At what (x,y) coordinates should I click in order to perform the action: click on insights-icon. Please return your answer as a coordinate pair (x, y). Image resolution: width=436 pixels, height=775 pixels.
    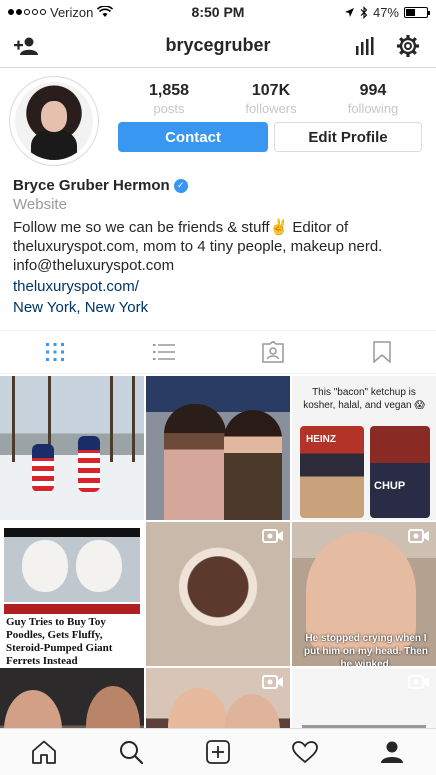
    Looking at the image, I should click on (365, 46).